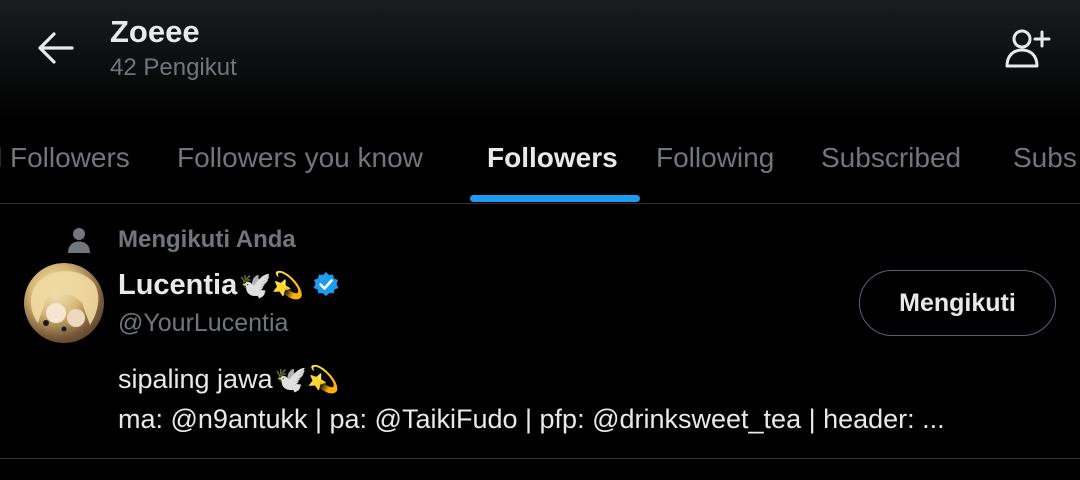  I want to click on tab-verified-followers: l Followers, so click(65, 161).